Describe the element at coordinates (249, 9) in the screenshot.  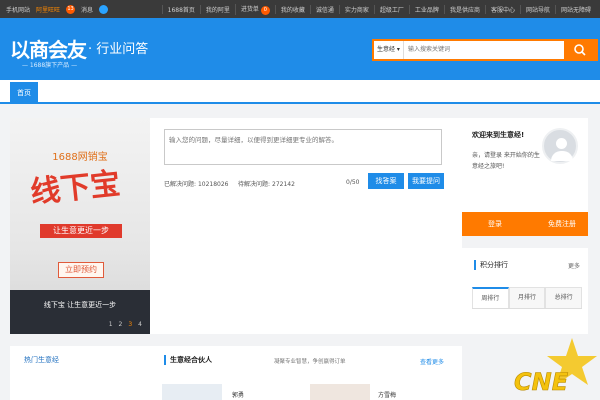
I see `cart-label: 进货单` at that location.